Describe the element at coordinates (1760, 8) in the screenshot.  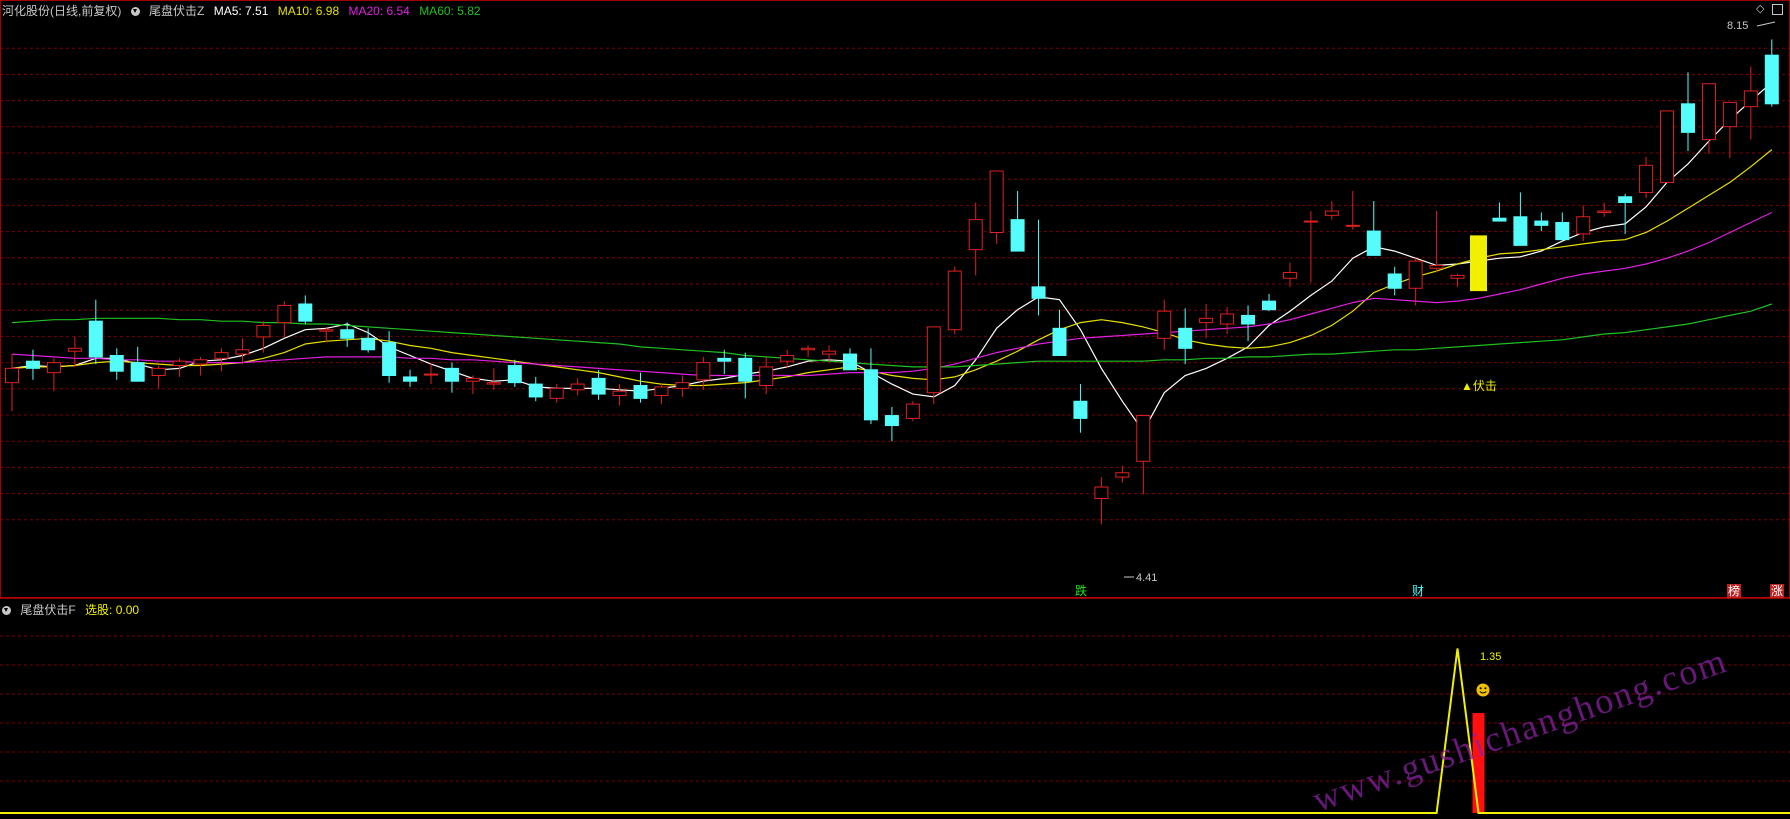
I see `diamond-icon: ◇` at that location.